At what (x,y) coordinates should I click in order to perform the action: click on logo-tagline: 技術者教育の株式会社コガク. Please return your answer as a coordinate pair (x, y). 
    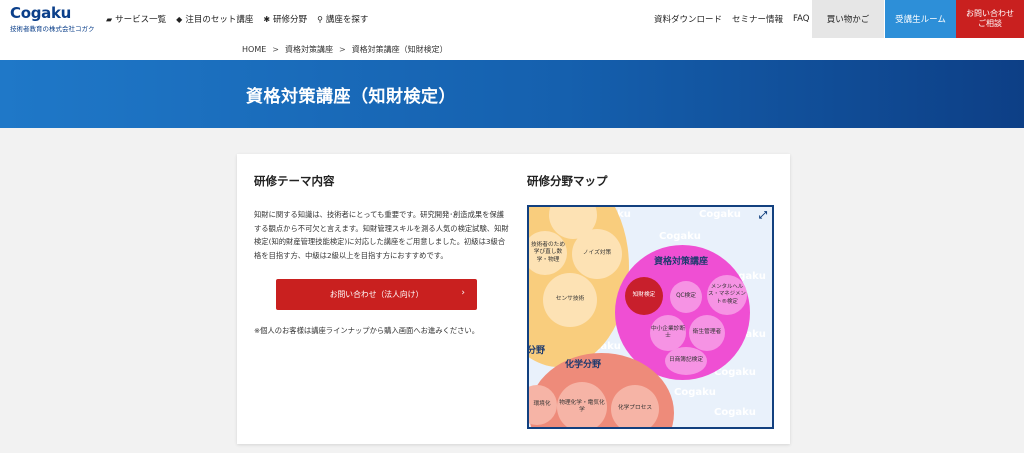
    Looking at the image, I should click on (52, 29).